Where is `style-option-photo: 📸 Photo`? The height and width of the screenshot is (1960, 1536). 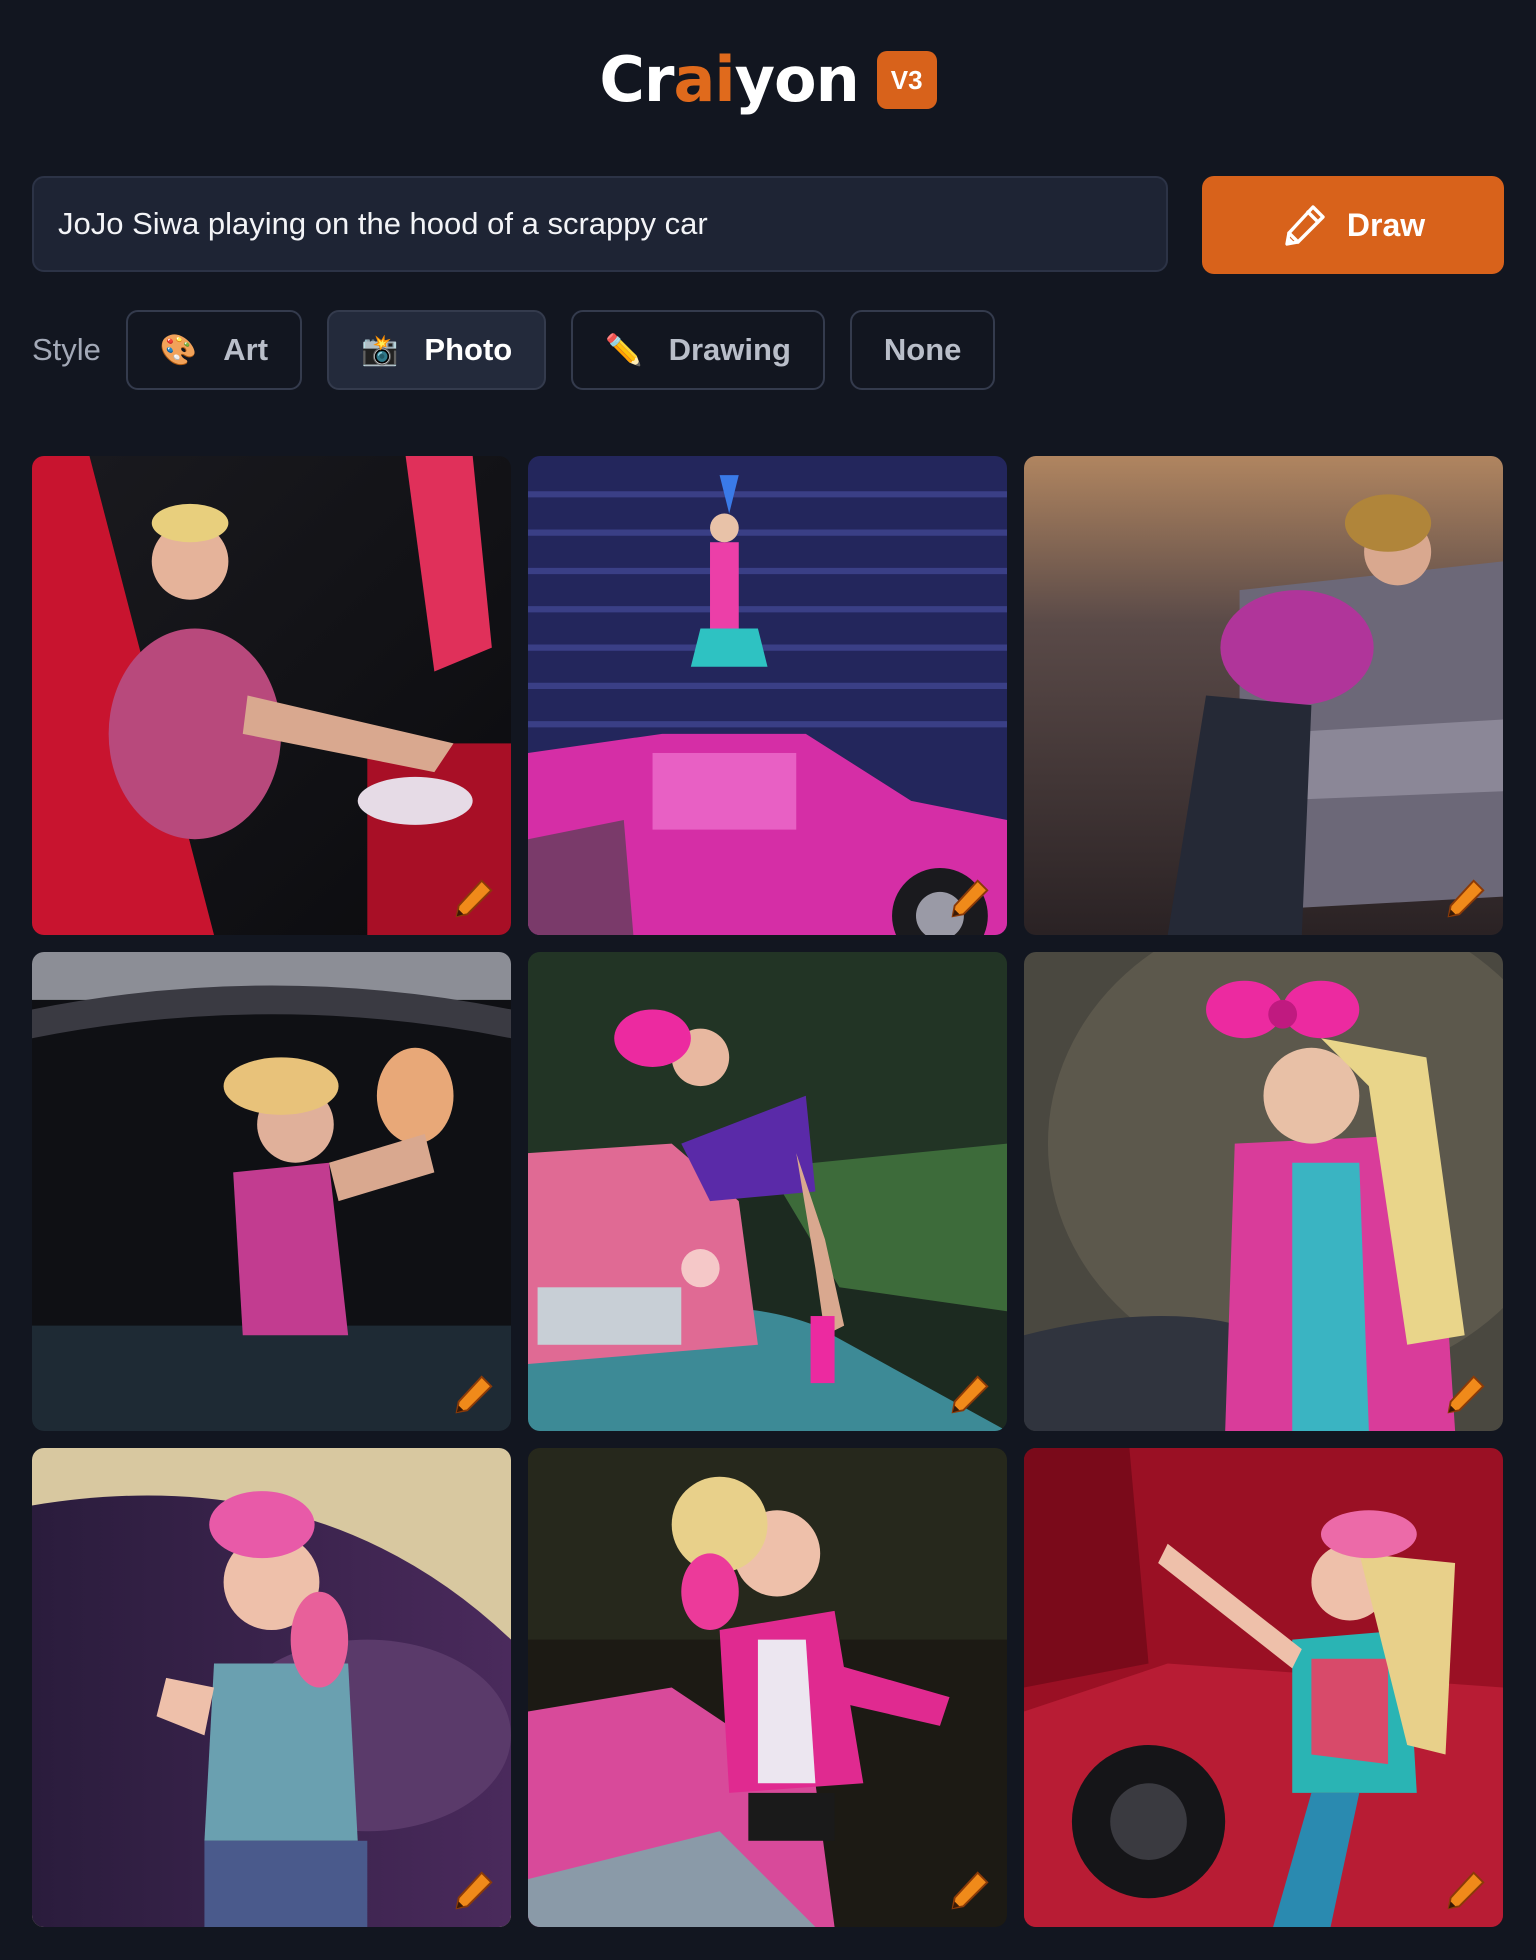 style-option-photo: 📸 Photo is located at coordinates (437, 350).